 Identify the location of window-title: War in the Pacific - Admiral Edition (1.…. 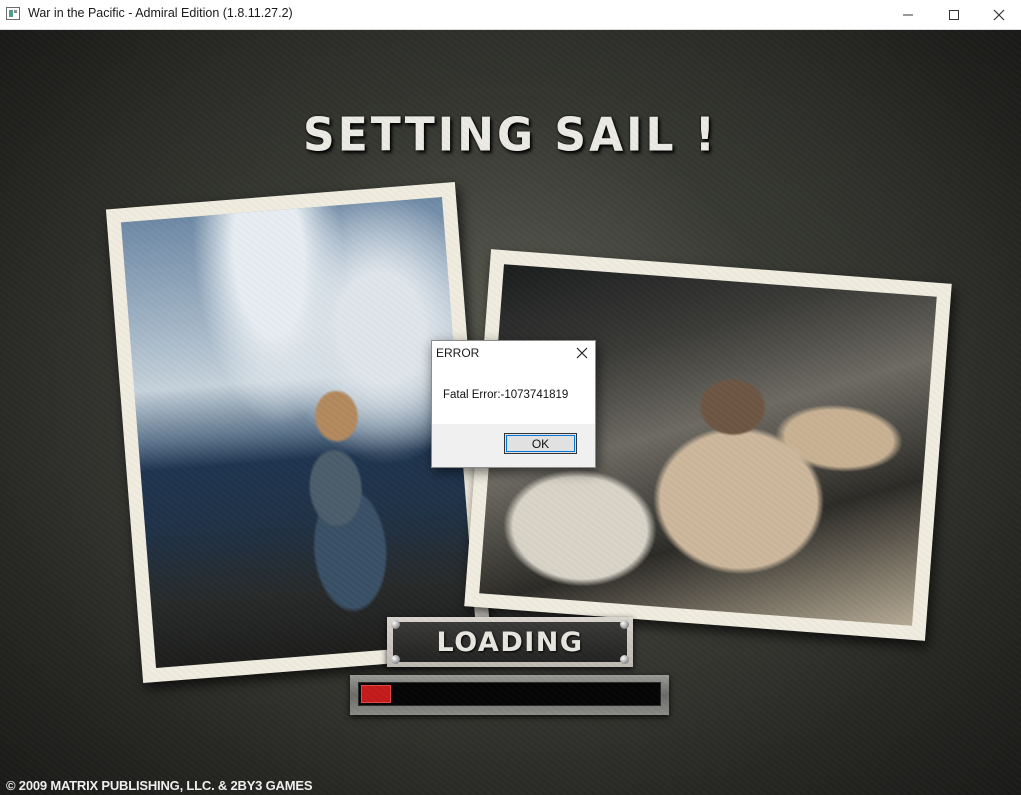
(160, 13).